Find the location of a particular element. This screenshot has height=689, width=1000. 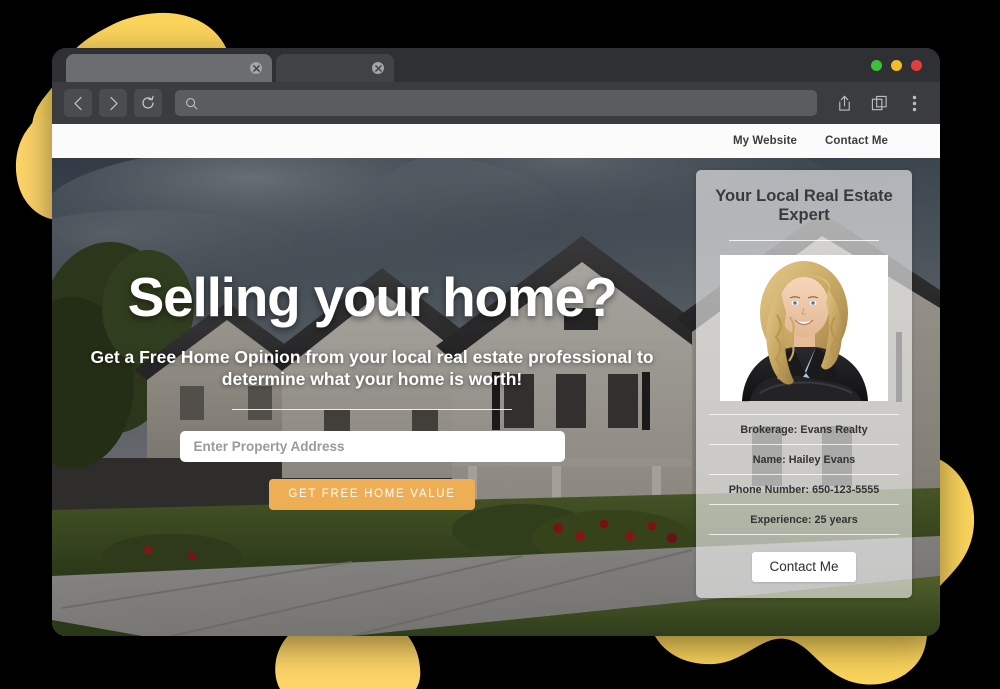

close-dot is located at coordinates (916, 65).